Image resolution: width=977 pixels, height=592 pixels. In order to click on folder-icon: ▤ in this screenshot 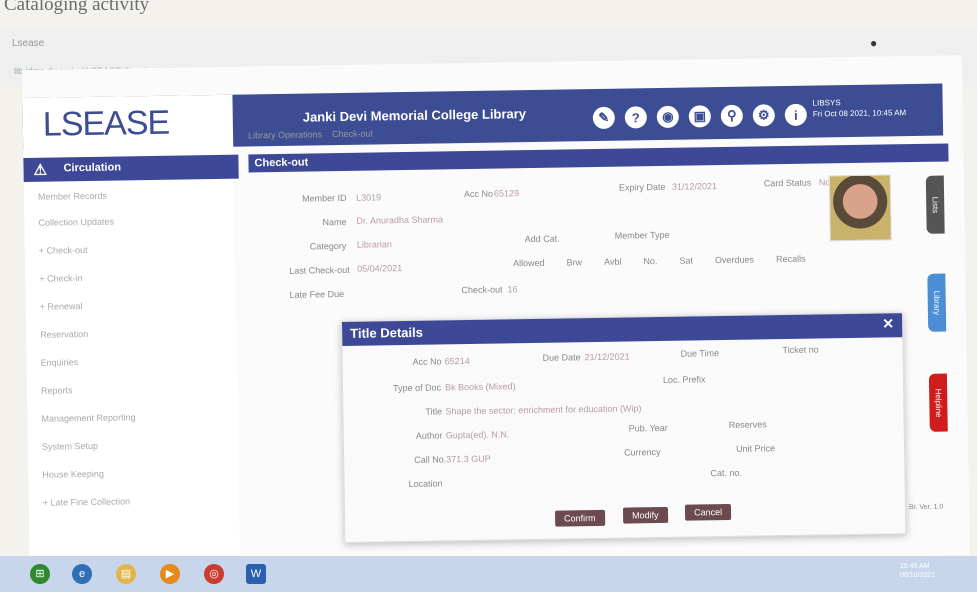, I will do `click(126, 574)`.